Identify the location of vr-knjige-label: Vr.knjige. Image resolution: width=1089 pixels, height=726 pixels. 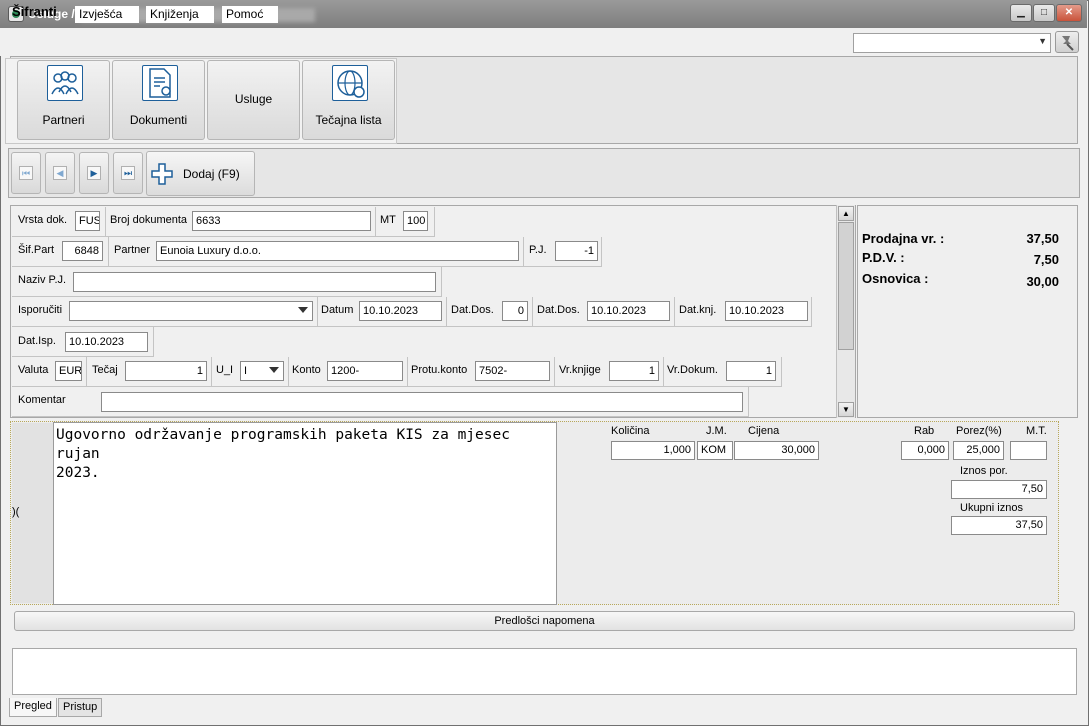
(580, 370).